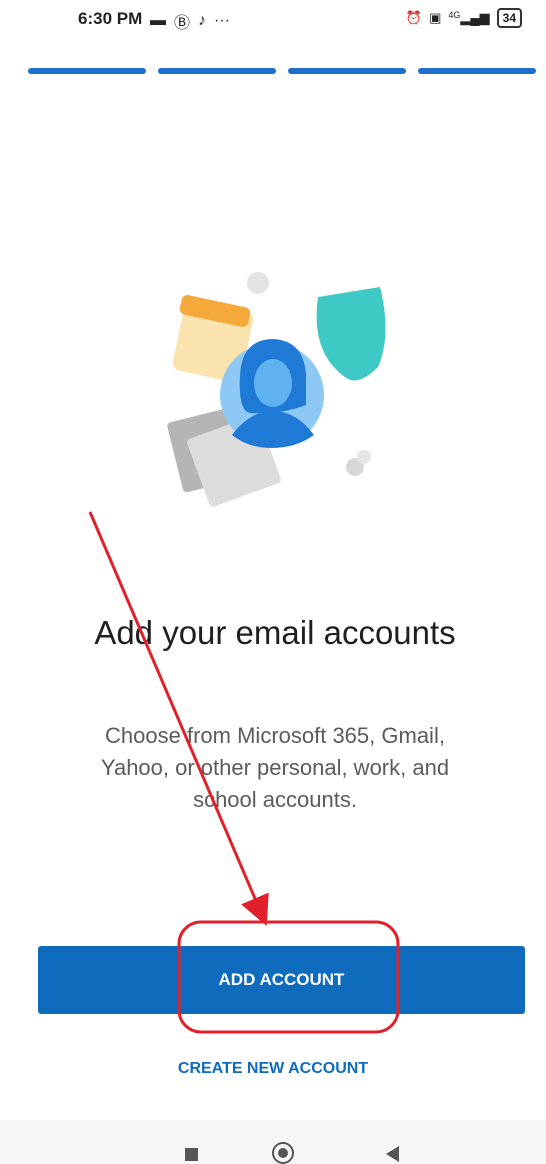 The image size is (546, 1164). Describe the element at coordinates (351, 334) in the screenshot. I see `shield-icon` at that location.